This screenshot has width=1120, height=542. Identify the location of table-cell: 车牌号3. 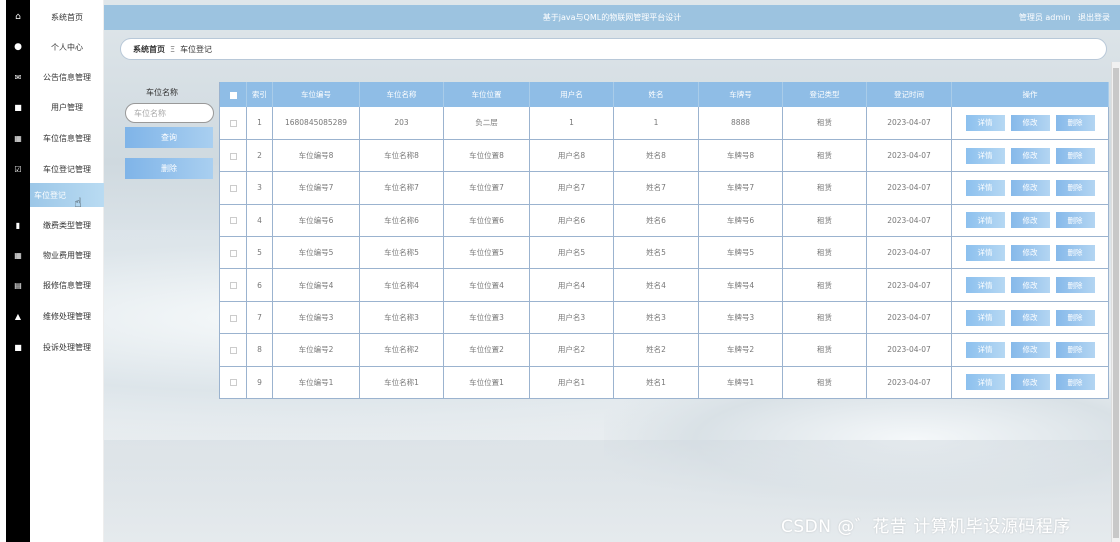
(740, 318).